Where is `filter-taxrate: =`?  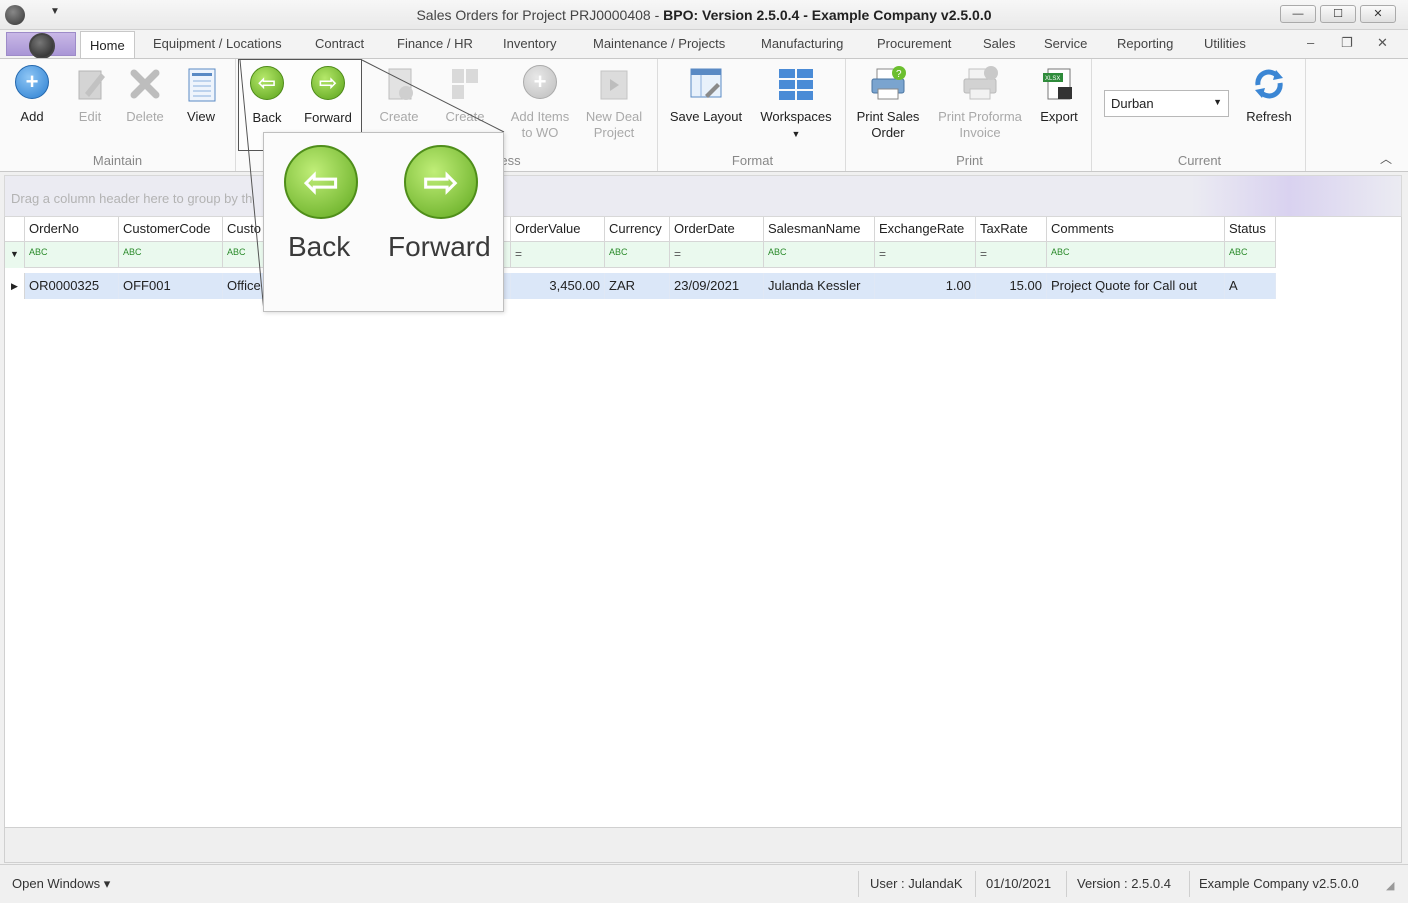 filter-taxrate: = is located at coordinates (1011, 255).